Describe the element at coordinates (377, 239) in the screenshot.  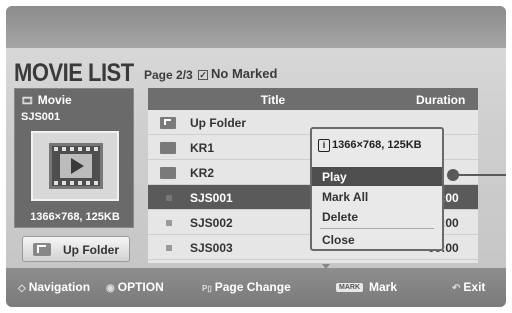
I see `menu-item-close: Close` at that location.